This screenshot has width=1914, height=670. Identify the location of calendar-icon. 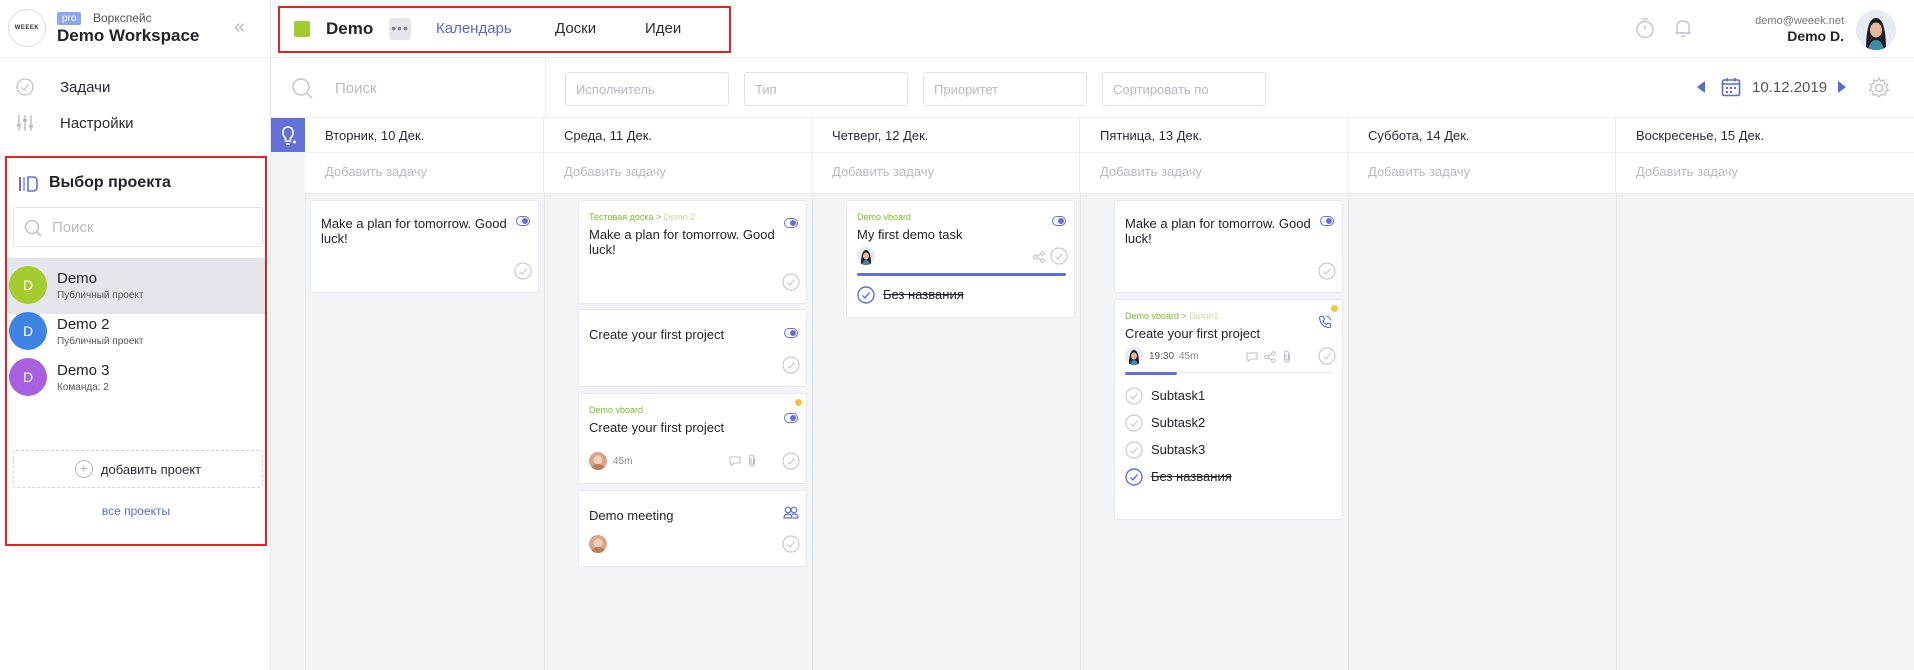
(1731, 87).